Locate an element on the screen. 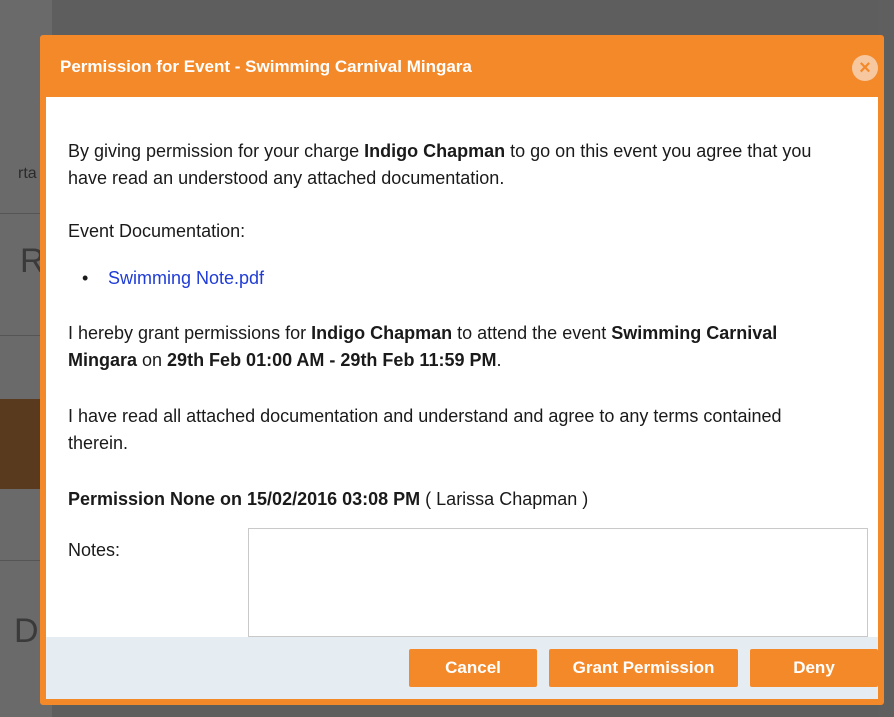  documentation-list: Swimming Note.pdf is located at coordinates (173, 278).